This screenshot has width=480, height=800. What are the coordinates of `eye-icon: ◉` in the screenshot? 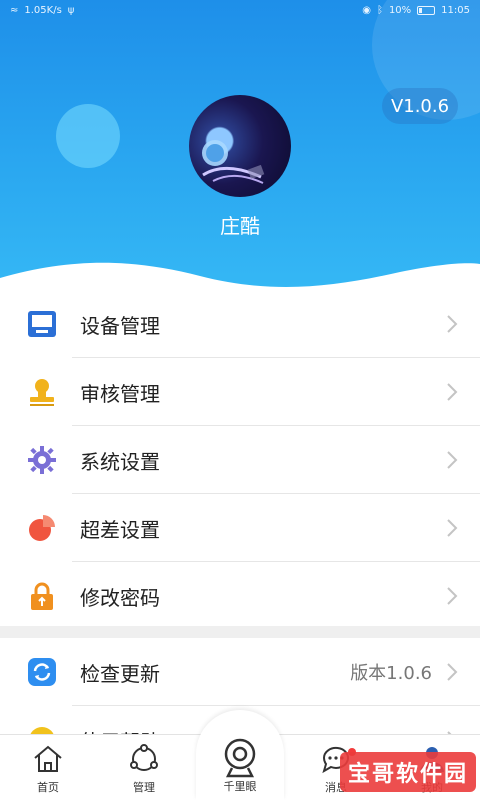 It's located at (366, 10).